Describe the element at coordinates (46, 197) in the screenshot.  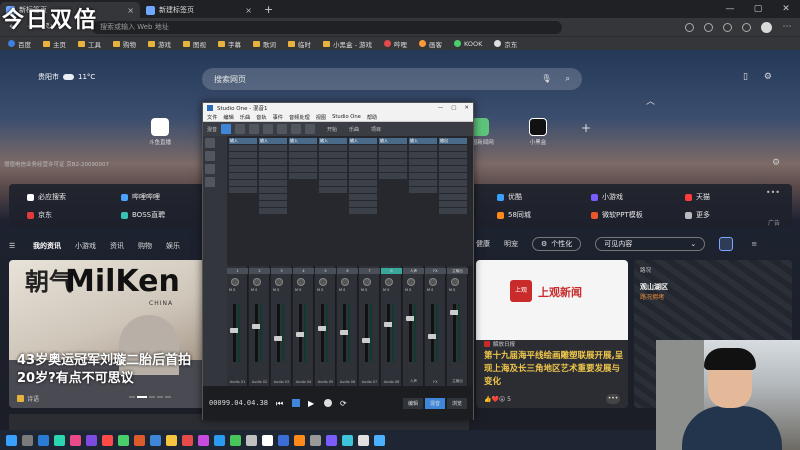
I see `quick-link: 必应搜索` at that location.